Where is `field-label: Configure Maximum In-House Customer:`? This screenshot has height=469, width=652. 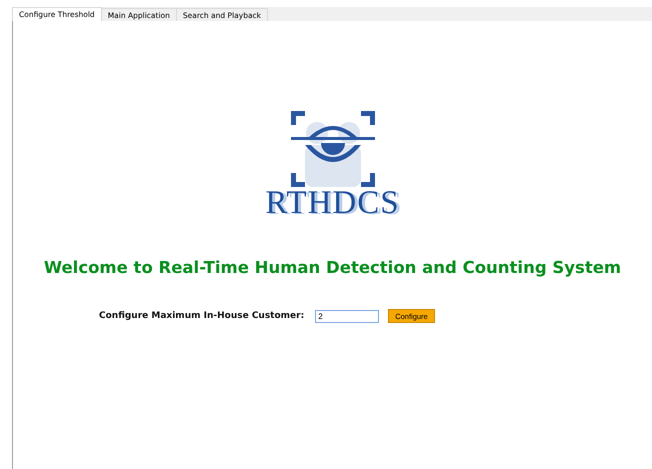
field-label: Configure Maximum In-House Customer: is located at coordinates (201, 316).